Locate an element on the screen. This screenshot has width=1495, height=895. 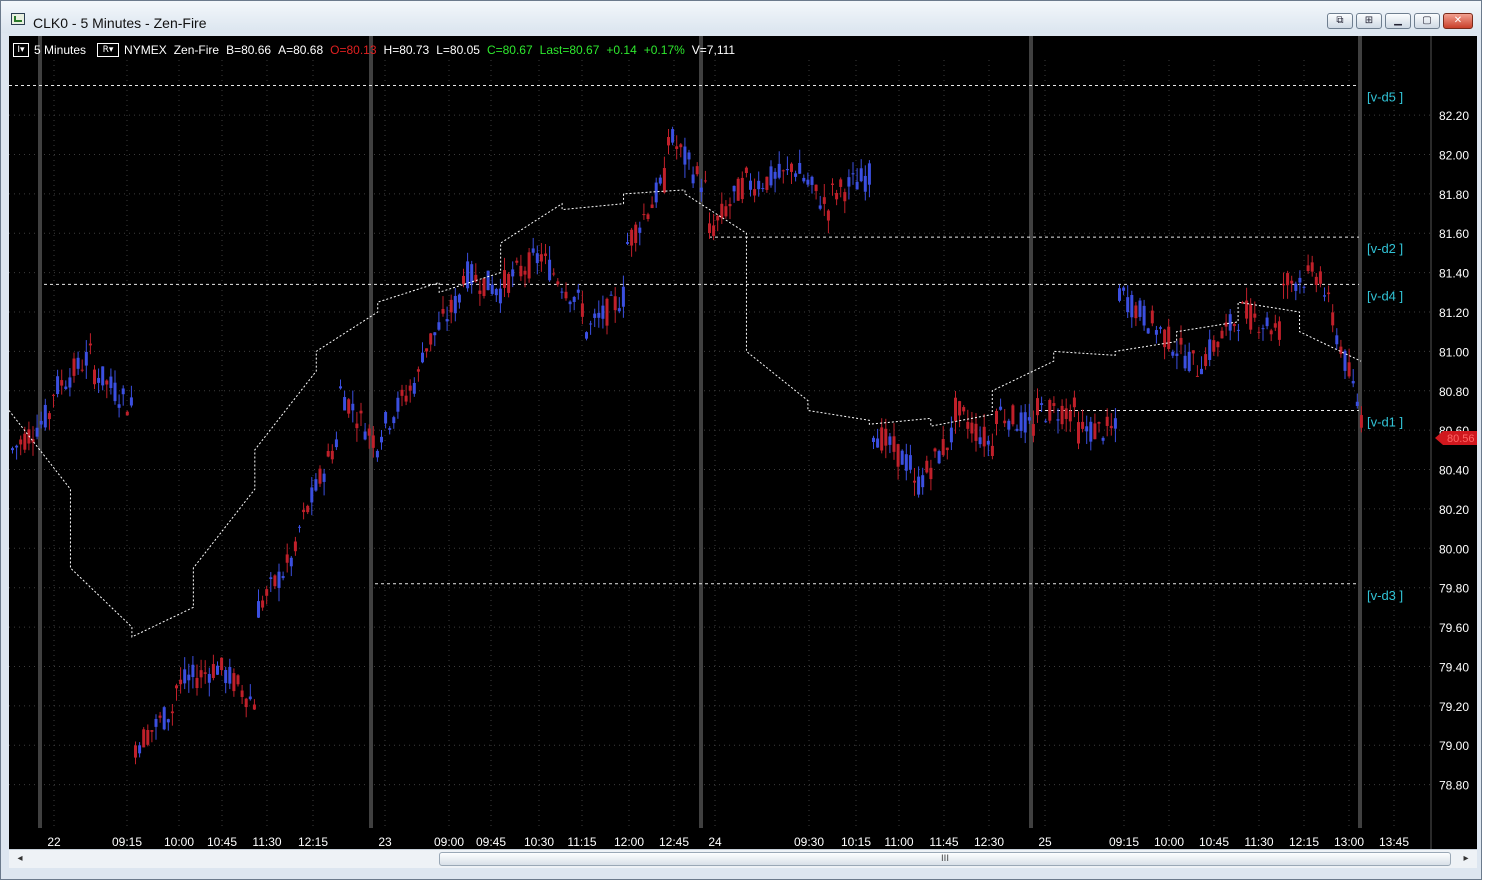
pin-icon: ⊞ is located at coordinates (1369, 21).